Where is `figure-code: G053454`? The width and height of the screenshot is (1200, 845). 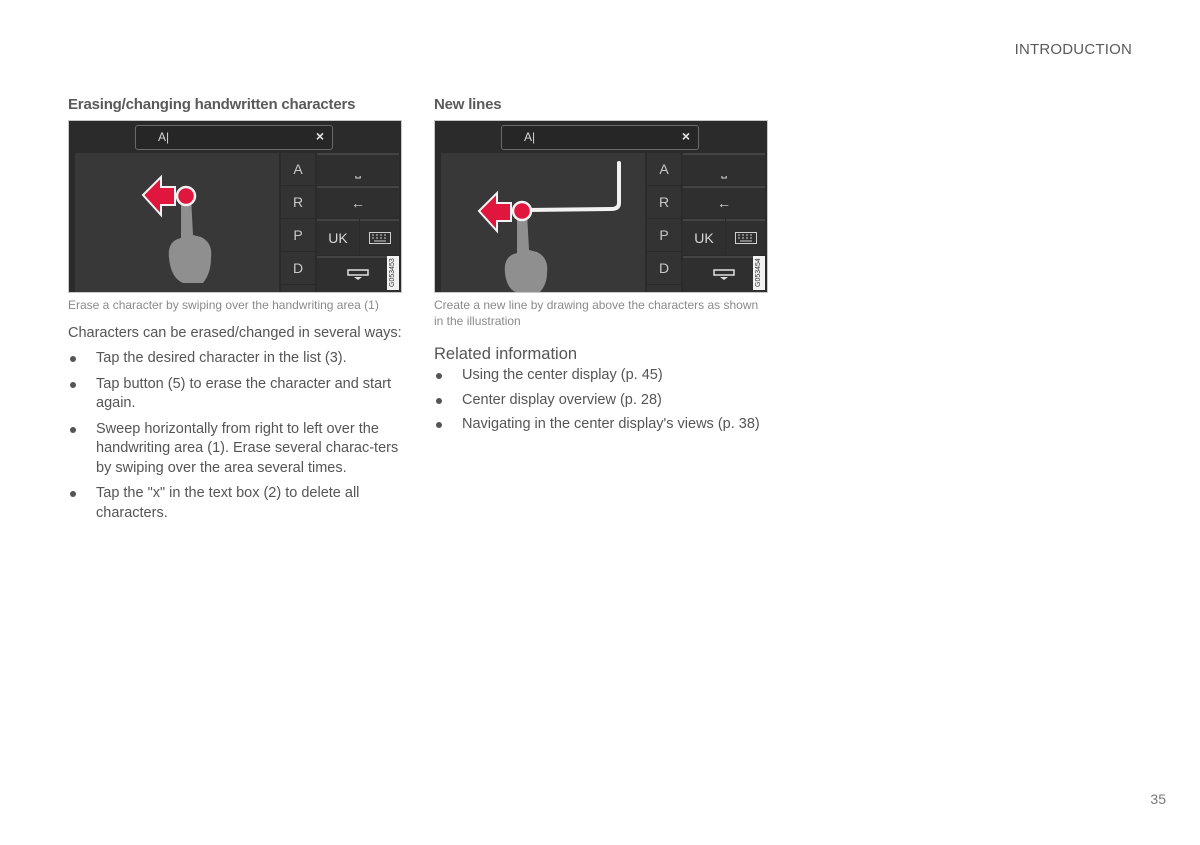
figure-code: G053454 is located at coordinates (759, 273).